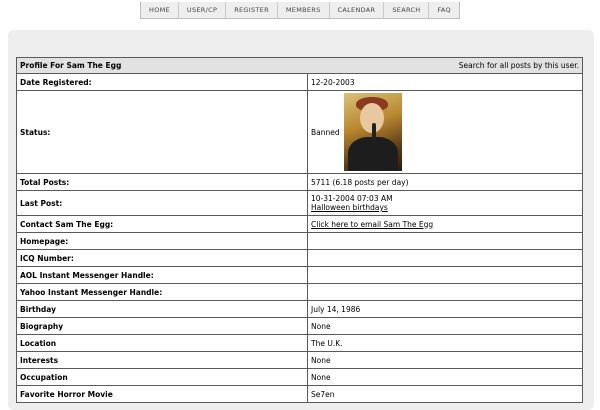  I want to click on nav-members: MEMBERS, so click(304, 10).